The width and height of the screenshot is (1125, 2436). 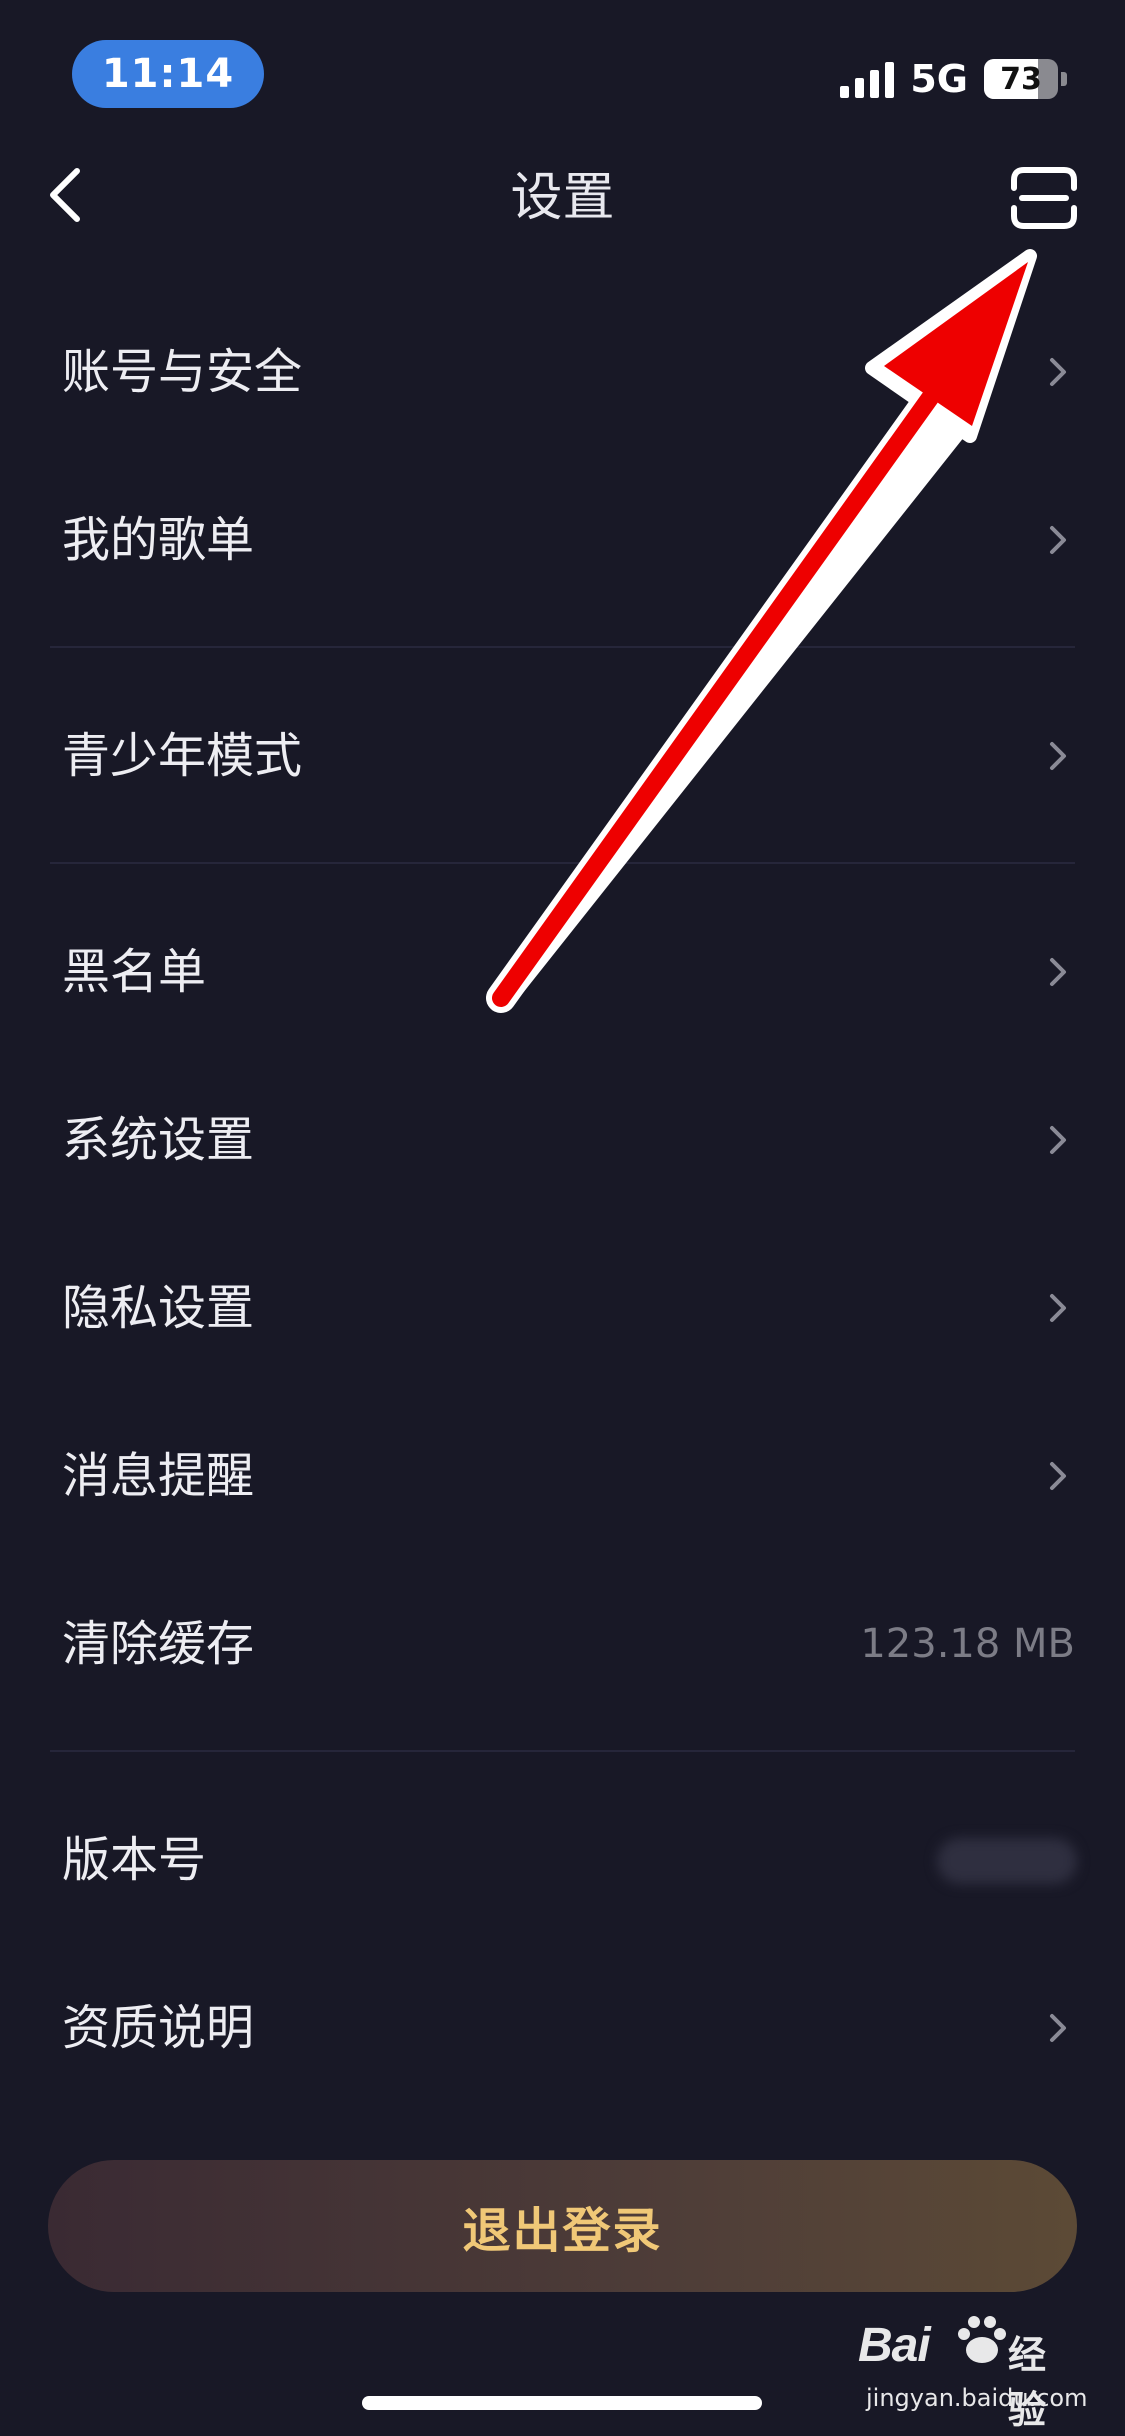 What do you see at coordinates (182, 372) in the screenshot?
I see `settings-item-label: 账号与安全` at bounding box center [182, 372].